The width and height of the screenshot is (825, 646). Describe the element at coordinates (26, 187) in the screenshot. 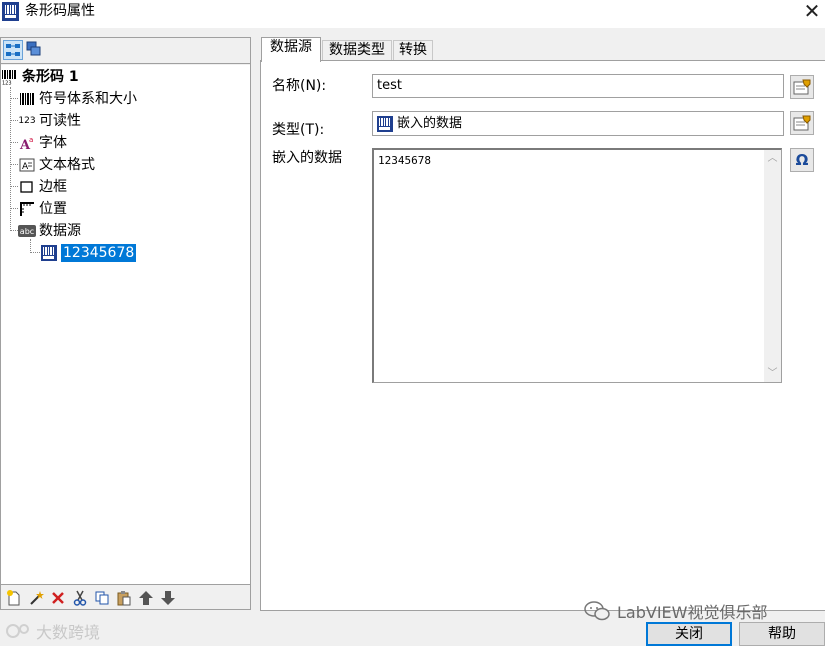

I see `border-icon` at that location.